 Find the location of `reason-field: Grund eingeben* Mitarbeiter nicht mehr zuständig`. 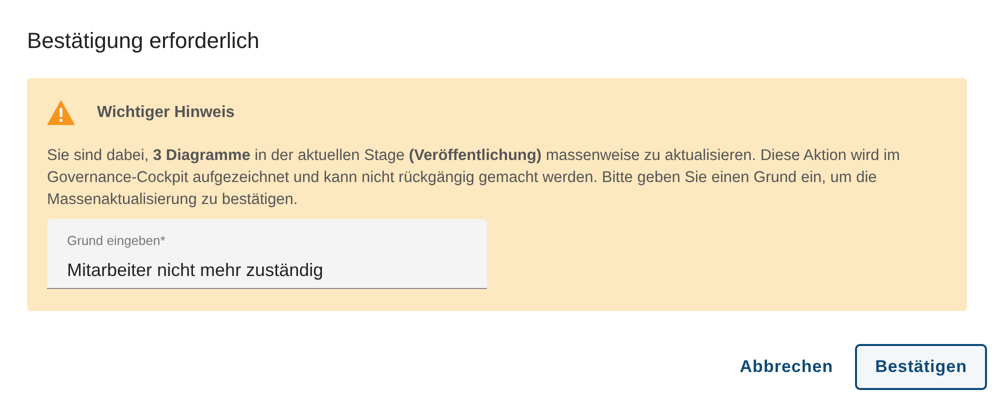

reason-field: Grund eingeben* Mitarbeiter nicht mehr zuständig is located at coordinates (267, 254).